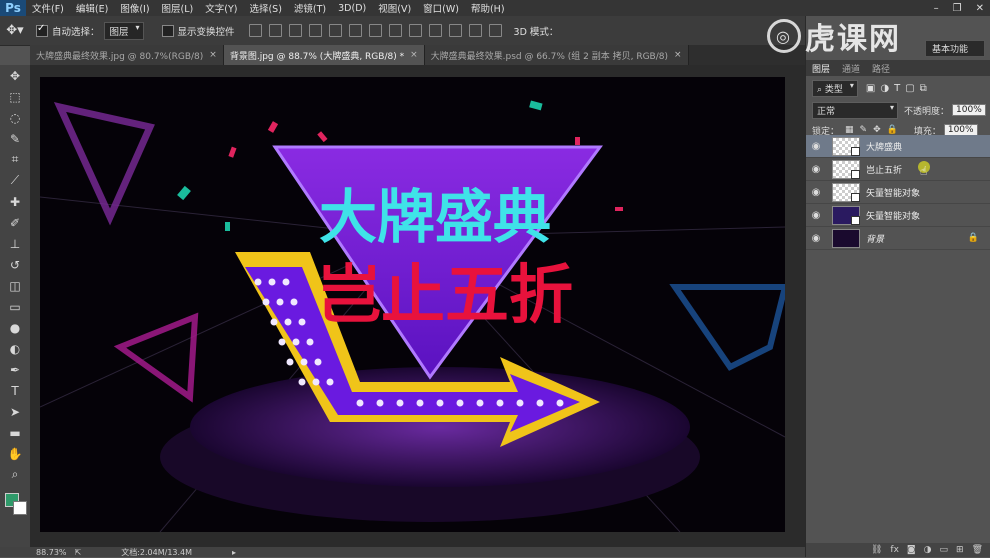  Describe the element at coordinates (48, 8) in the screenshot. I see `menu-file: 文件(F)` at that location.